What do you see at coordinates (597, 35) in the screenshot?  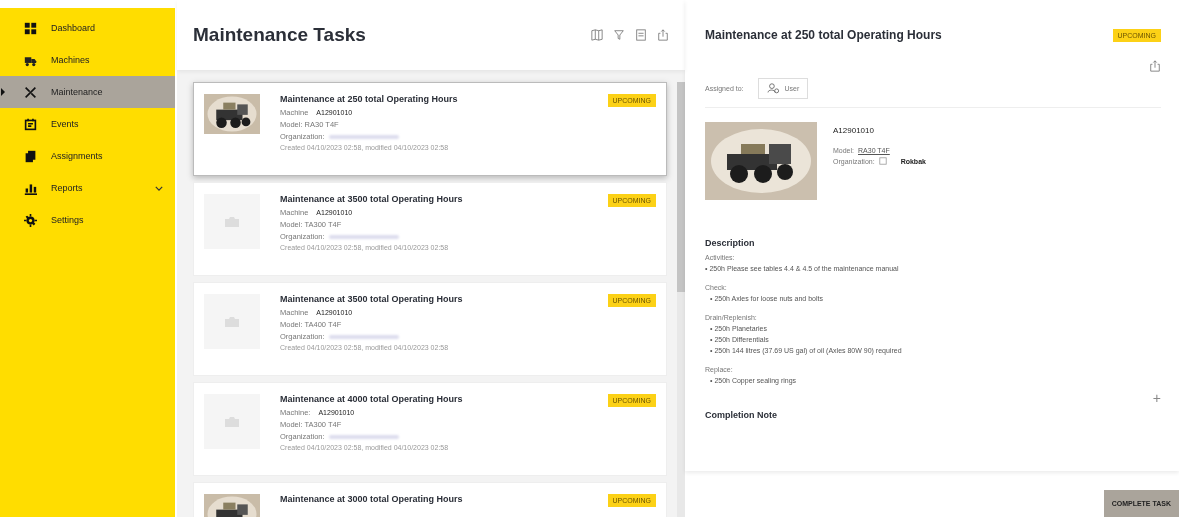 I see `map-icon` at bounding box center [597, 35].